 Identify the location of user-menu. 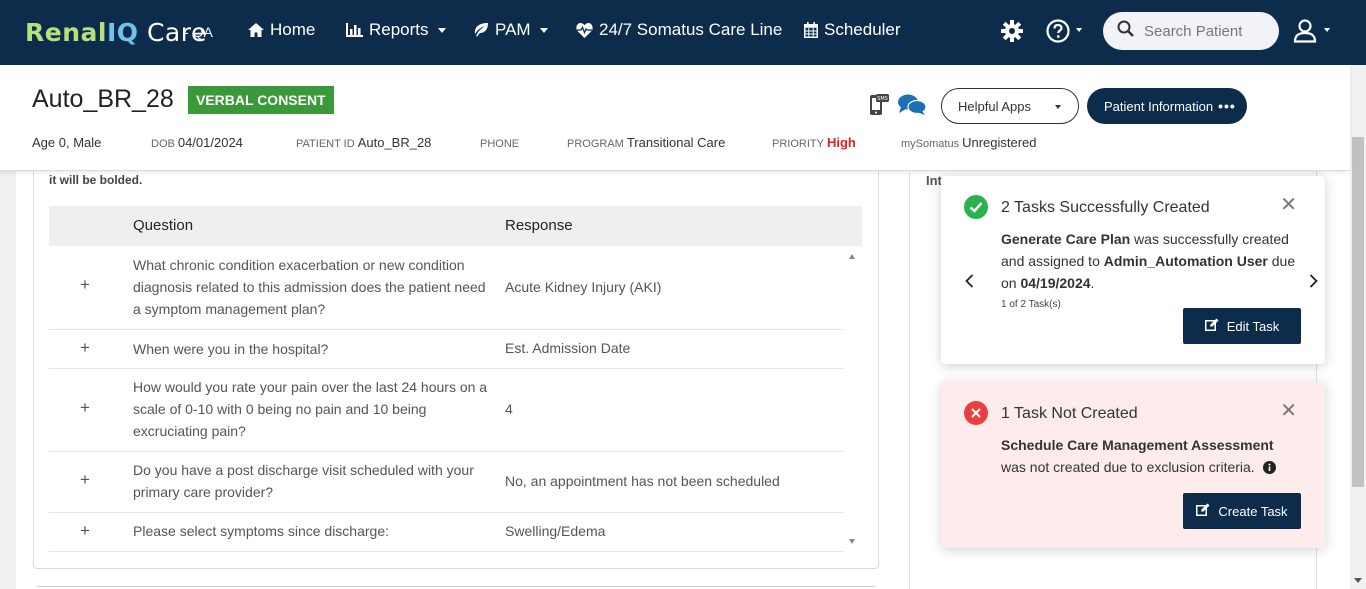
(1311, 33).